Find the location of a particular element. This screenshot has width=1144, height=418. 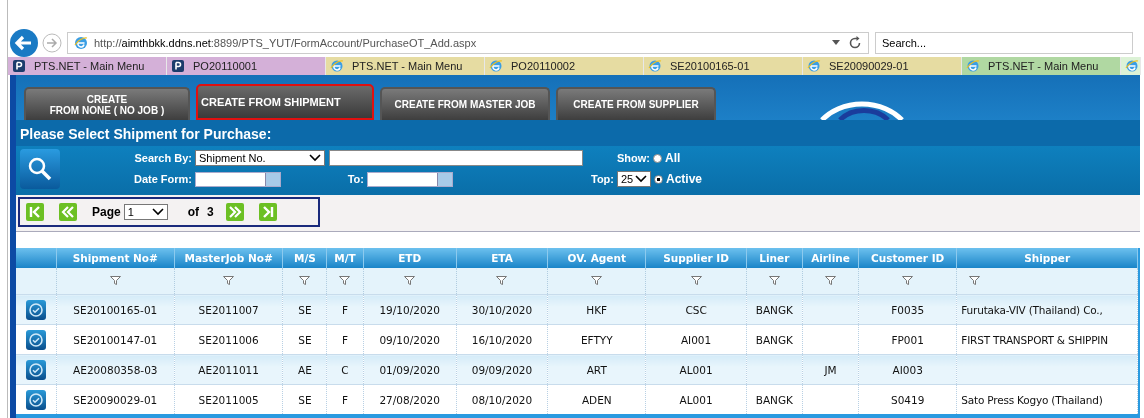

table-cell: 30/10/2020 is located at coordinates (502, 309).